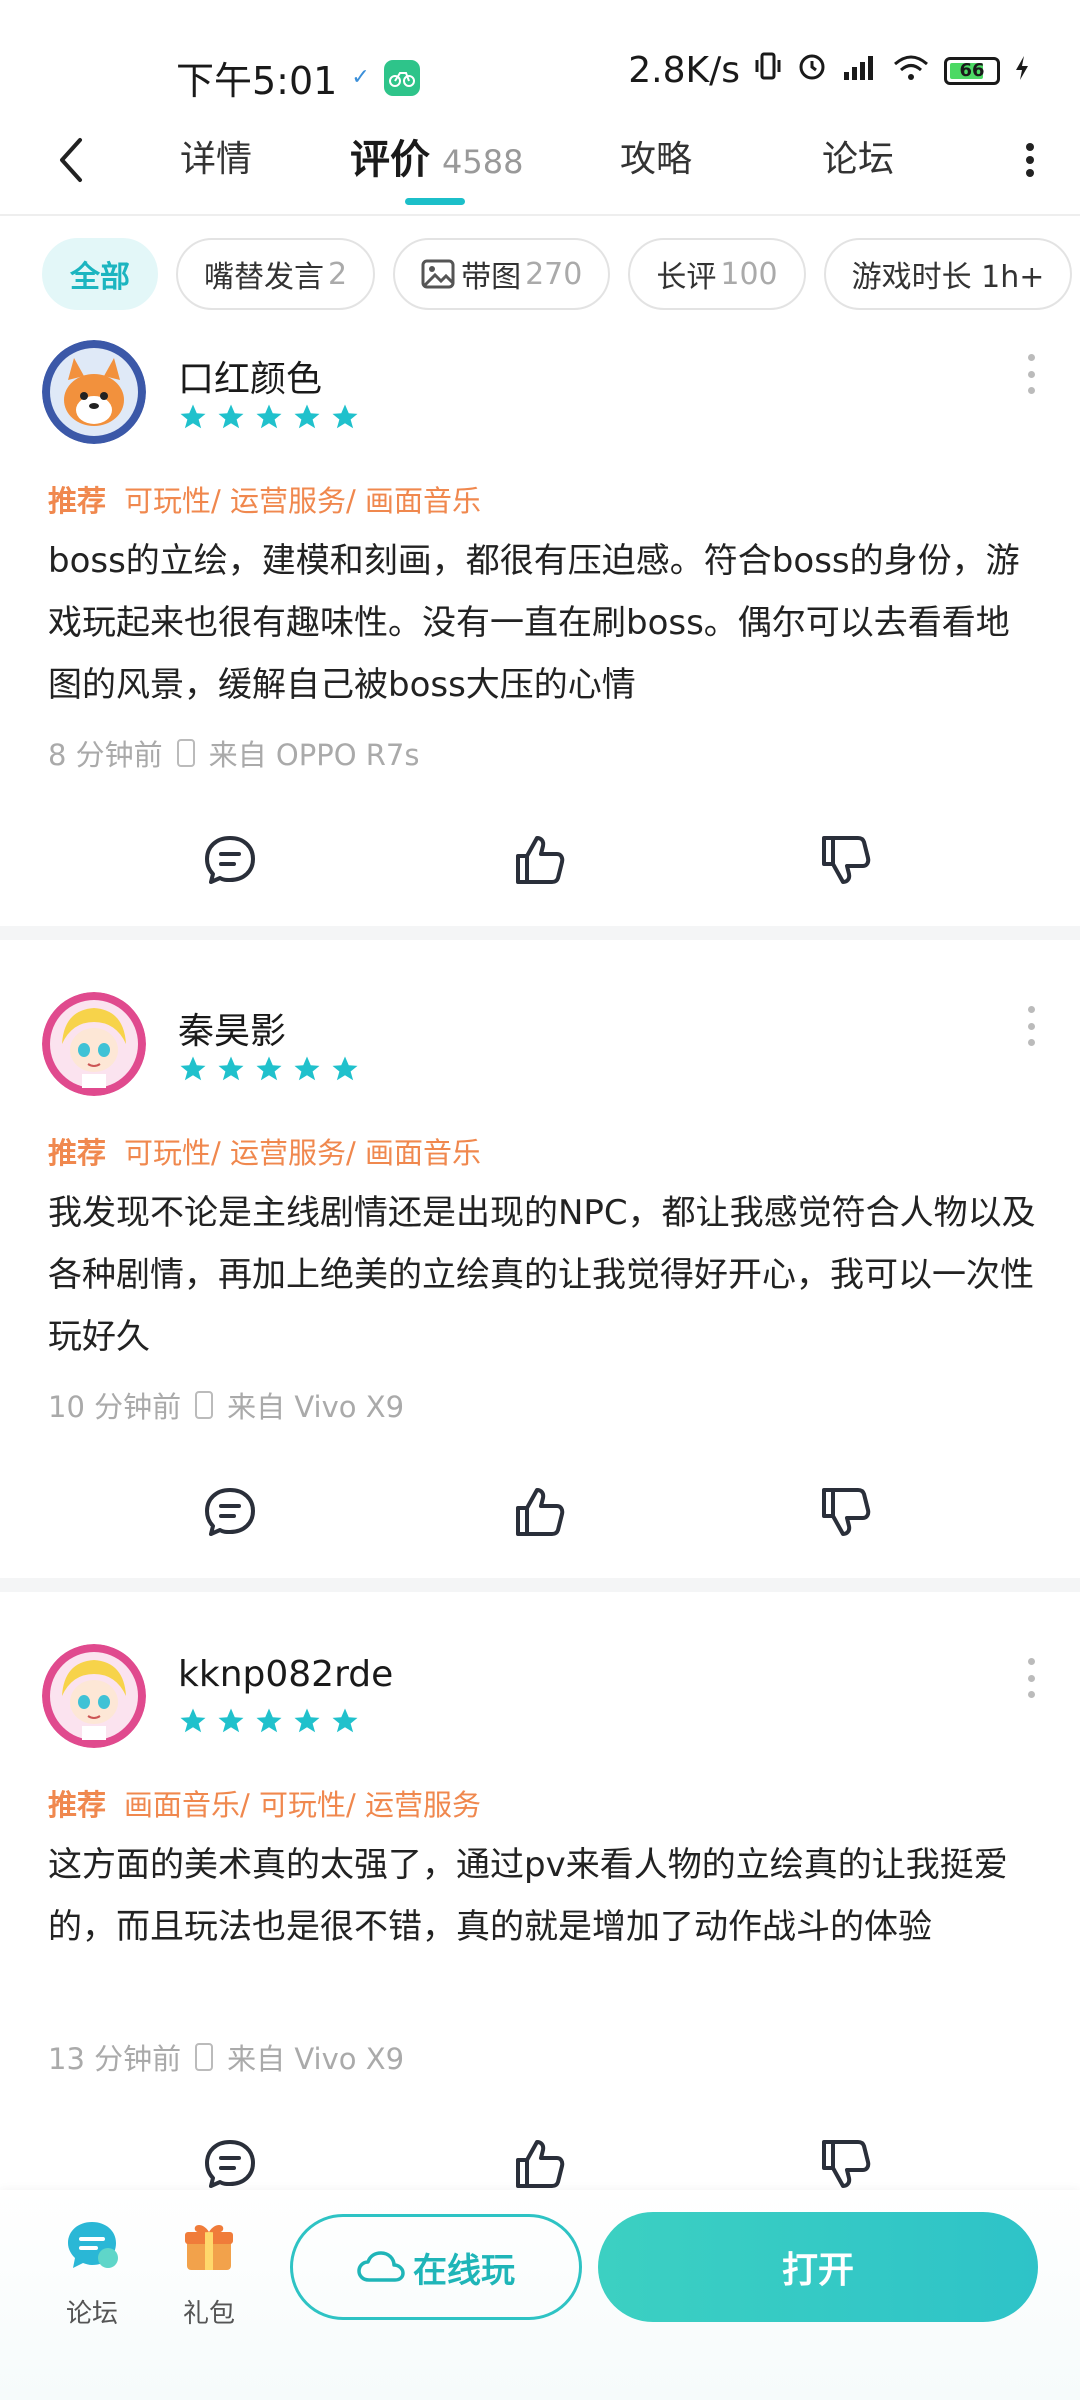  Describe the element at coordinates (401, 77) in the screenshot. I see `bike-app-icon` at that location.